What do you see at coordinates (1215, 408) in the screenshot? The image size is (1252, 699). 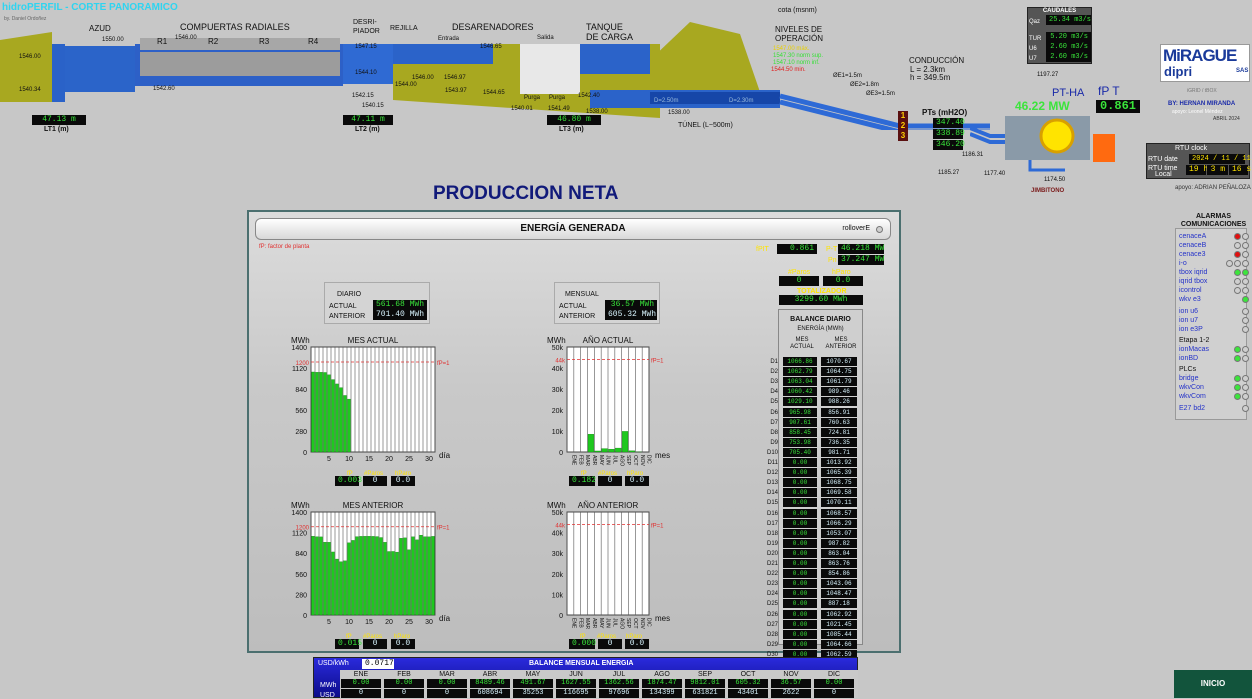 I see `alarm-item: E27 bd2` at bounding box center [1215, 408].